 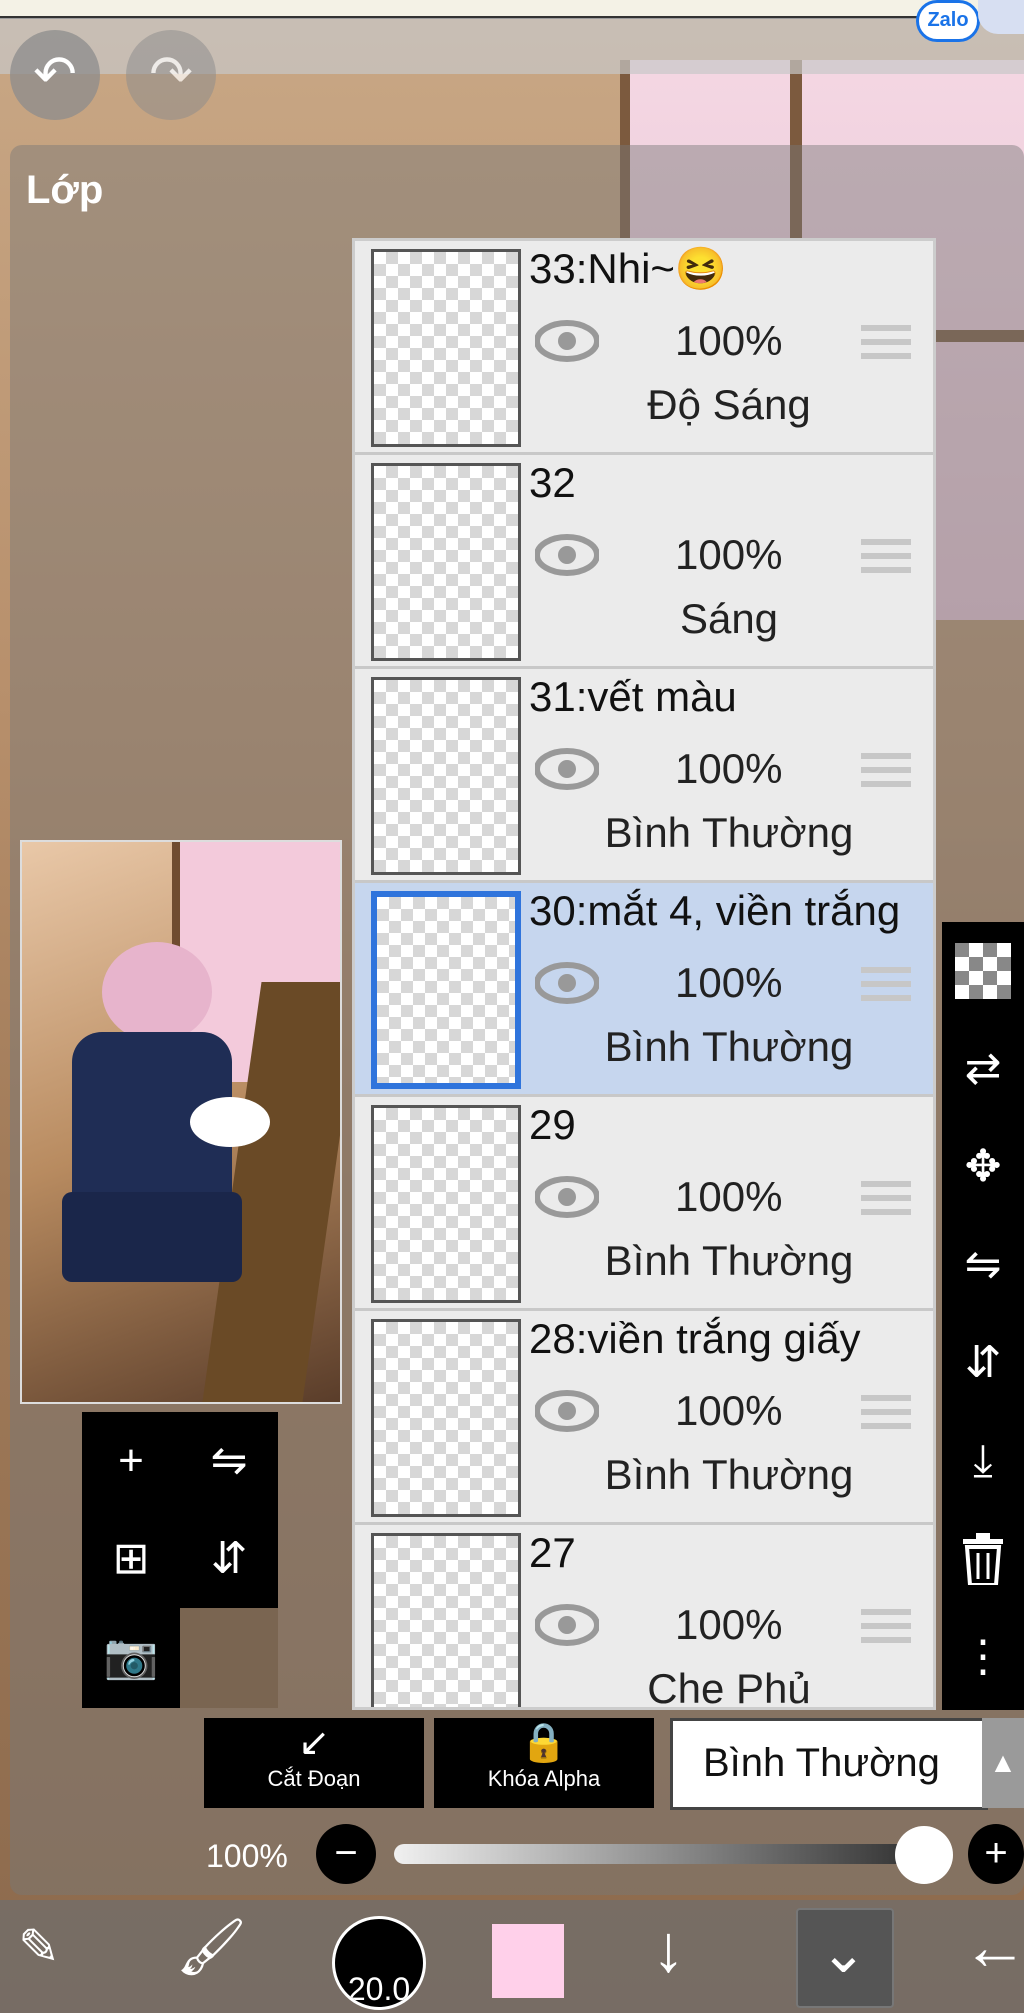 What do you see at coordinates (552, 482) in the screenshot?
I see `layer-name: 32` at bounding box center [552, 482].